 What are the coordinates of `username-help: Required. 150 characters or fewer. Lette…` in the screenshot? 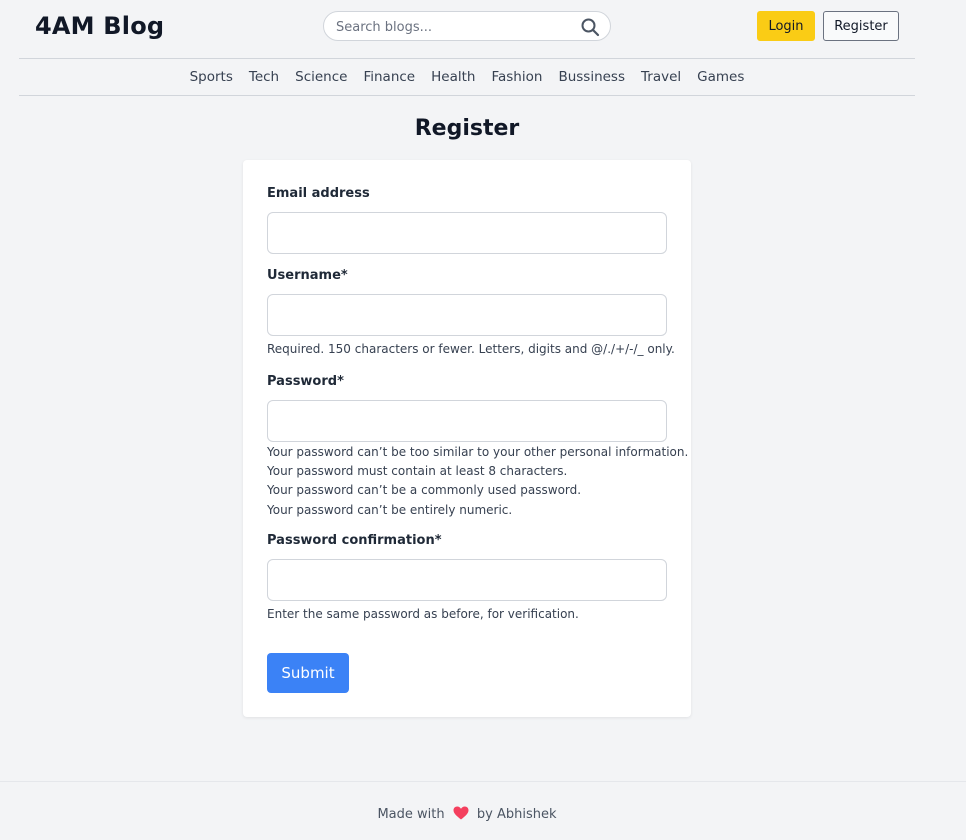 It's located at (471, 349).